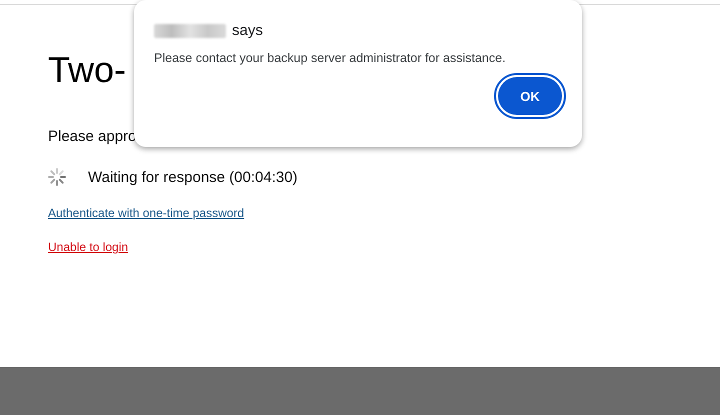 Image resolution: width=720 pixels, height=415 pixels. What do you see at coordinates (146, 213) in the screenshot?
I see `authenticate-link: Authenticate with one-time password` at bounding box center [146, 213].